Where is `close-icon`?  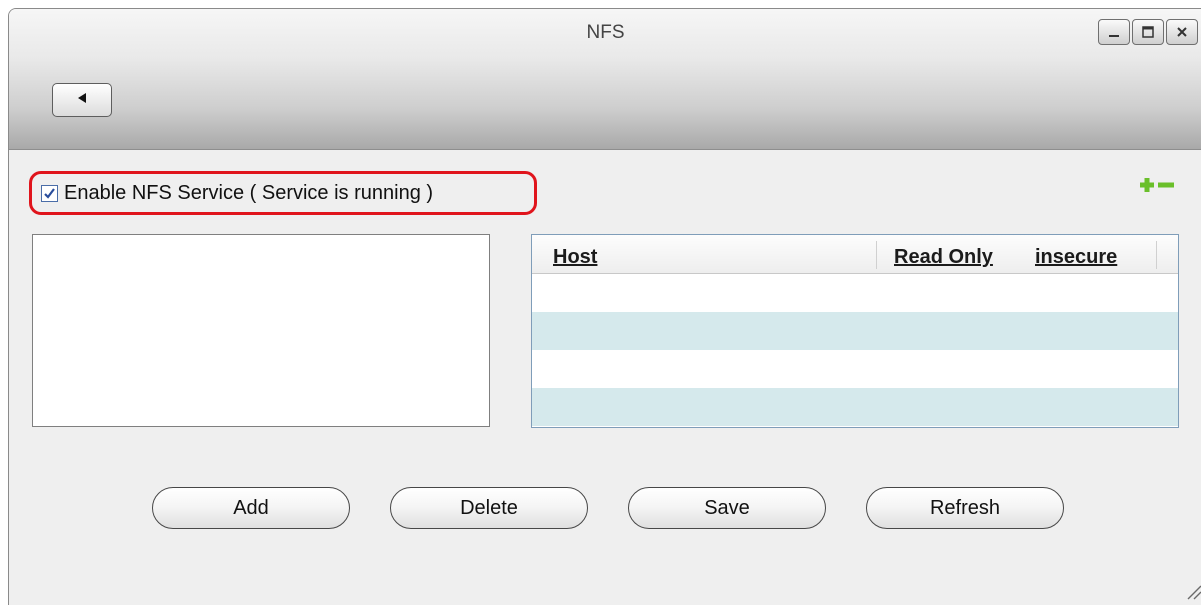
close-icon is located at coordinates (1182, 32).